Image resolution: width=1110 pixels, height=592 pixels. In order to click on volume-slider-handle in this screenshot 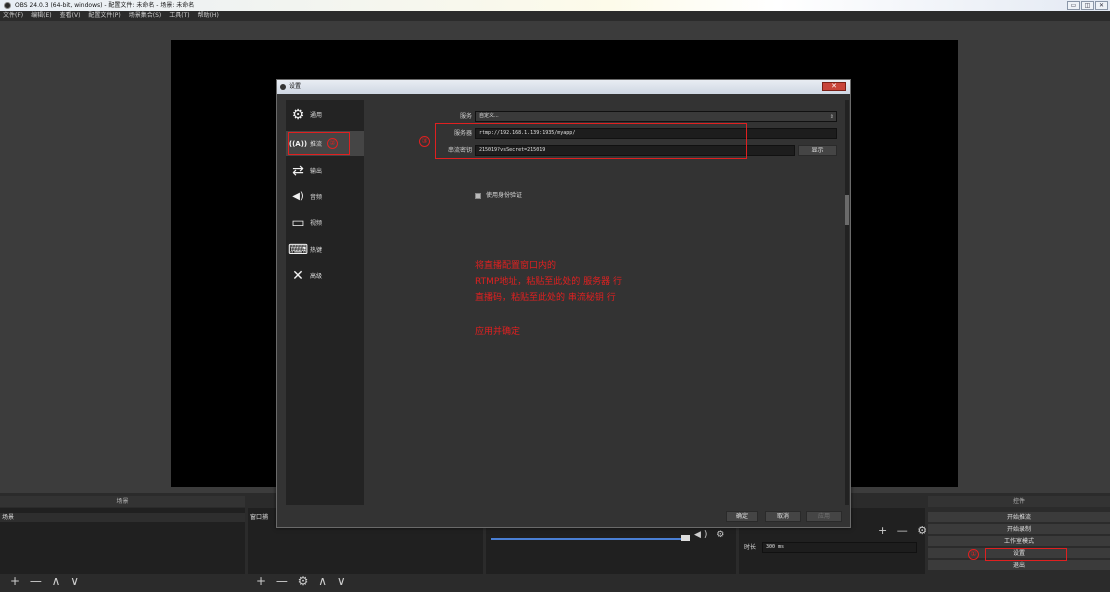, I will do `click(685, 538)`.